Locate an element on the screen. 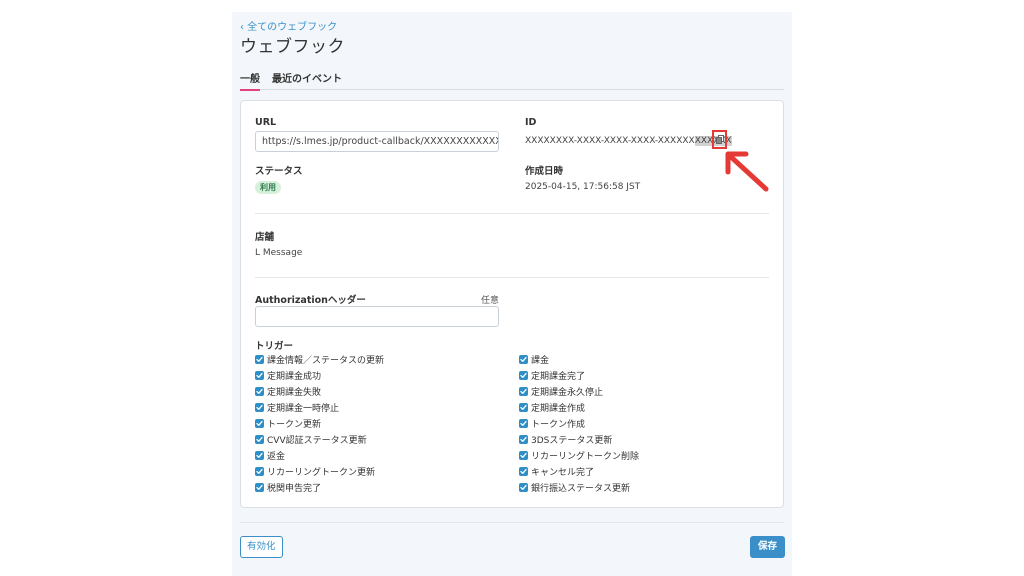  url-label: URL is located at coordinates (266, 122).